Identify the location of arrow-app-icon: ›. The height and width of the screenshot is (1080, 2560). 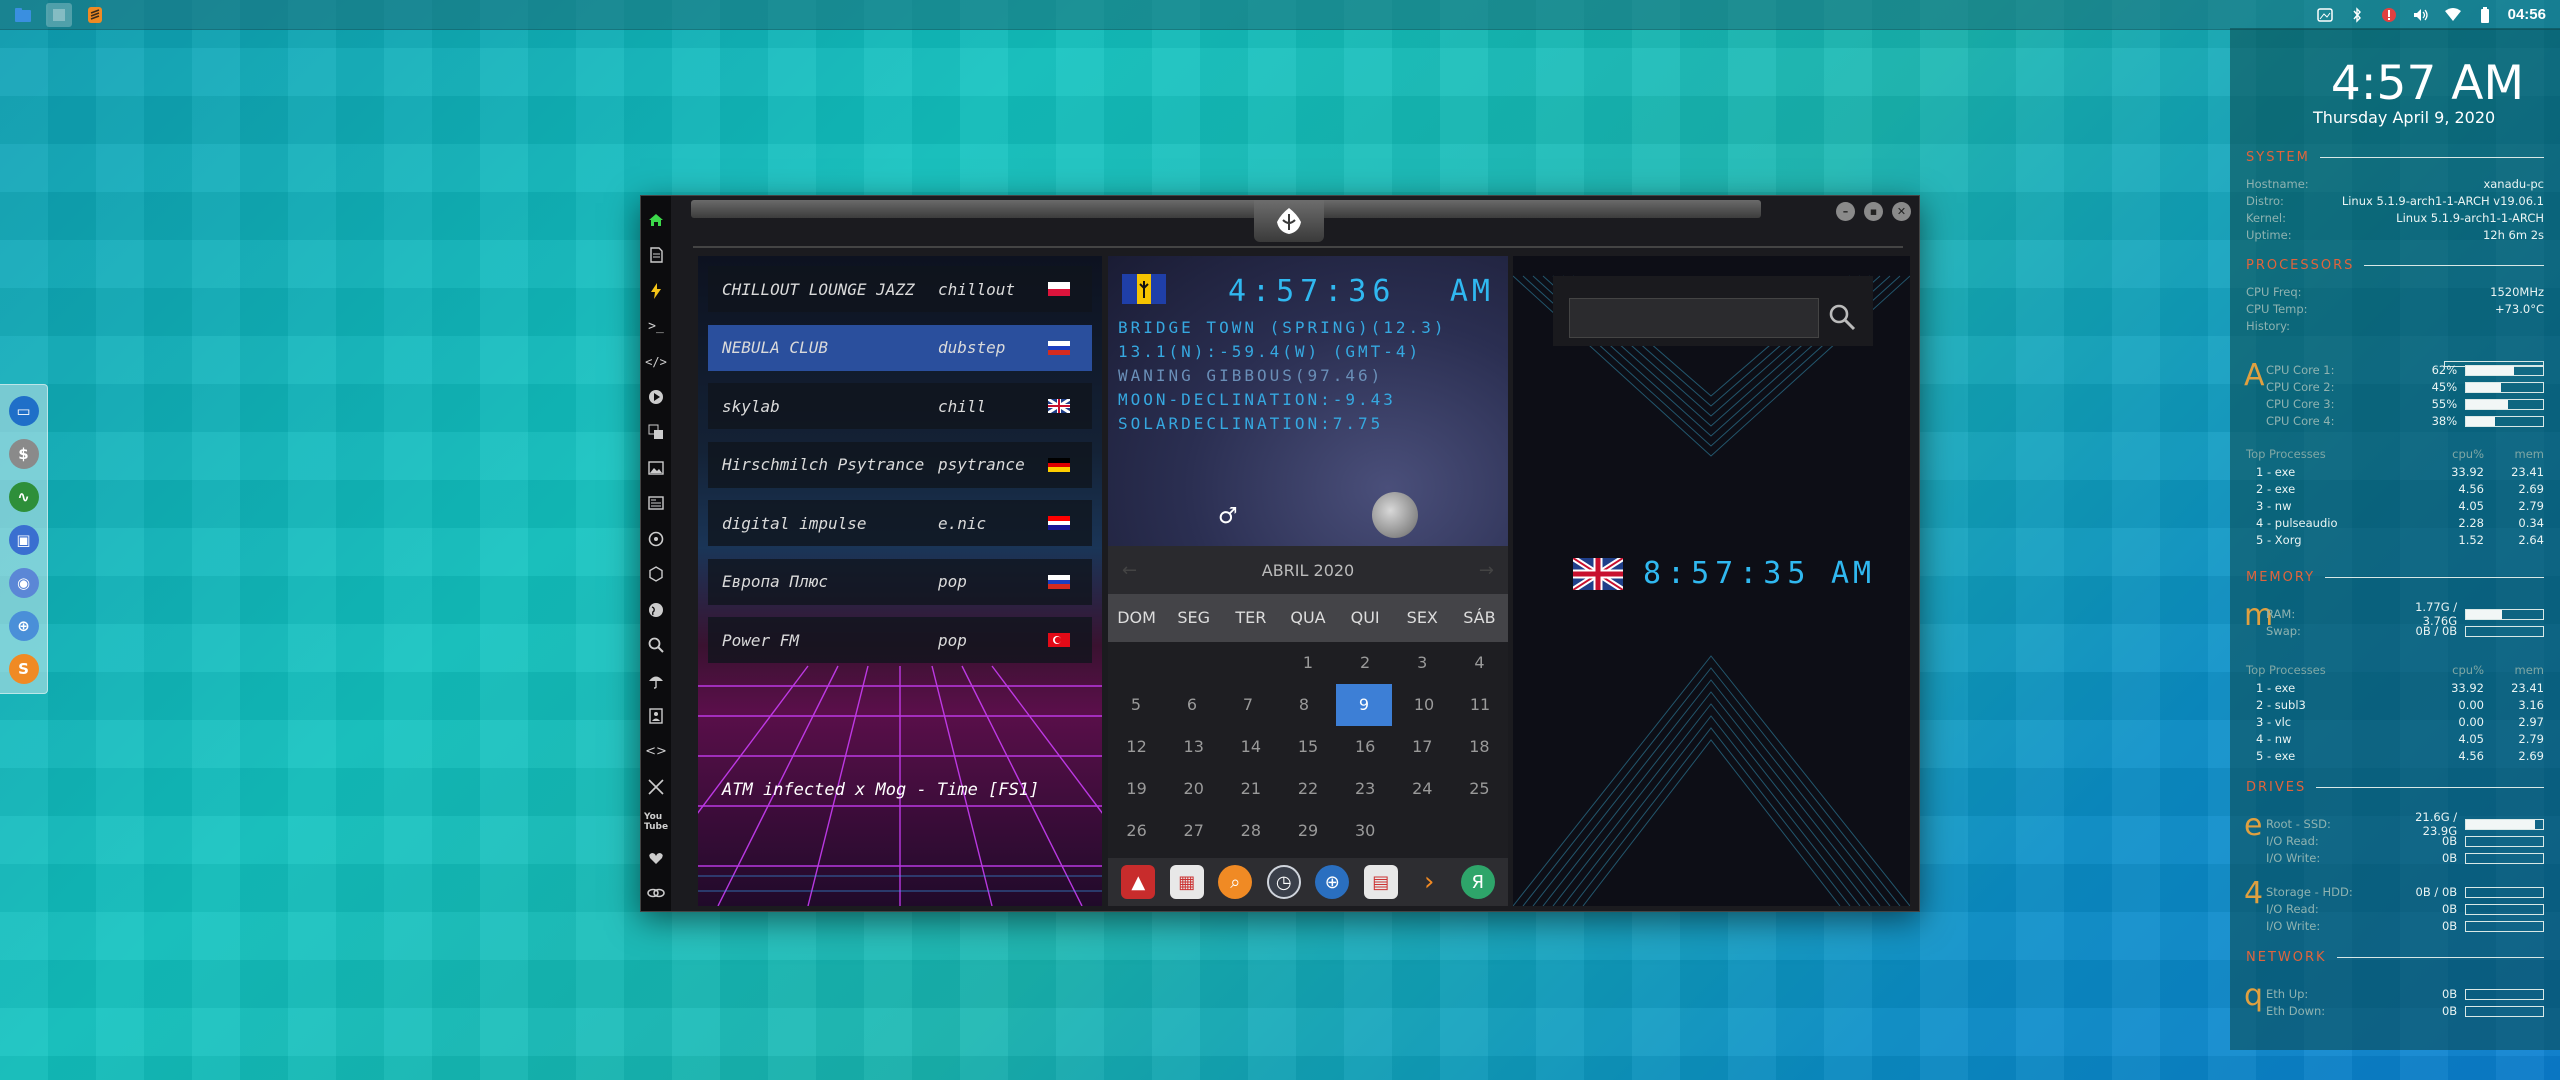
(1429, 882).